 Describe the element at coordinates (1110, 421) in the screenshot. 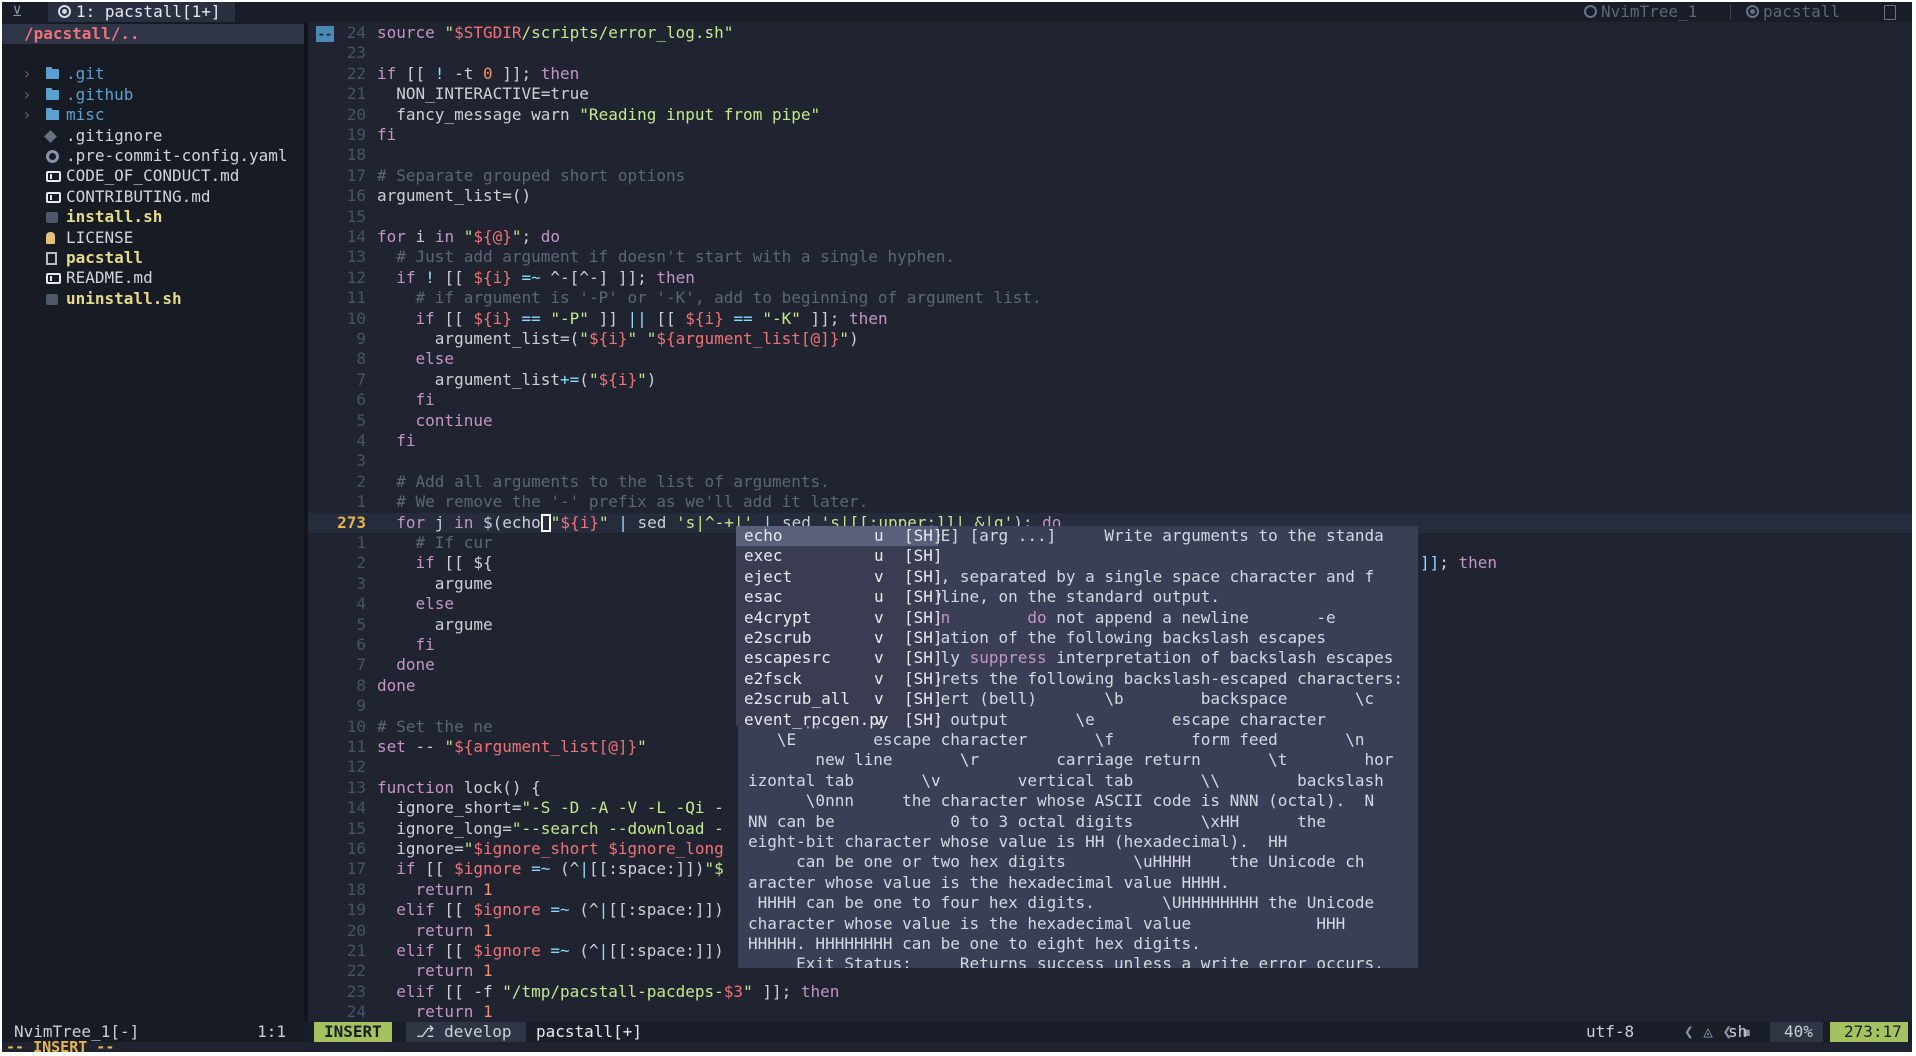

I see `code-line: 5 continue` at that location.